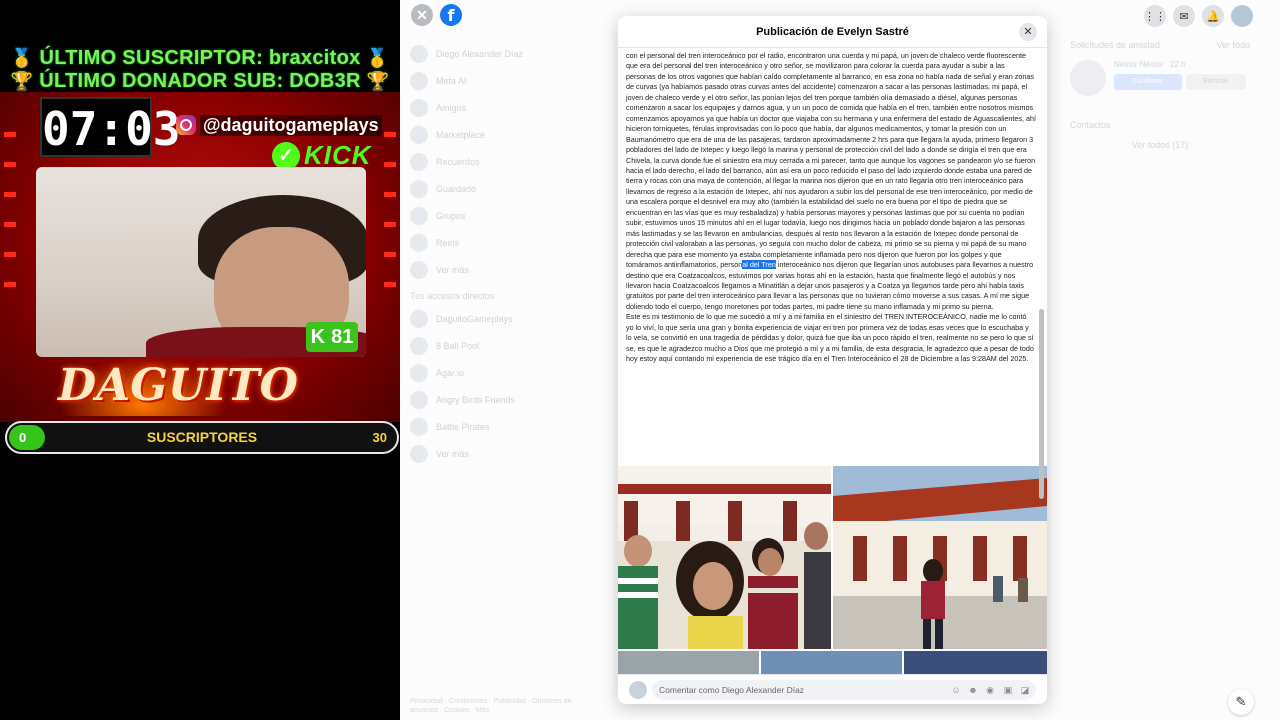 The width and height of the screenshot is (1280, 720). What do you see at coordinates (186, 125) in the screenshot?
I see `instagram-icon` at bounding box center [186, 125].